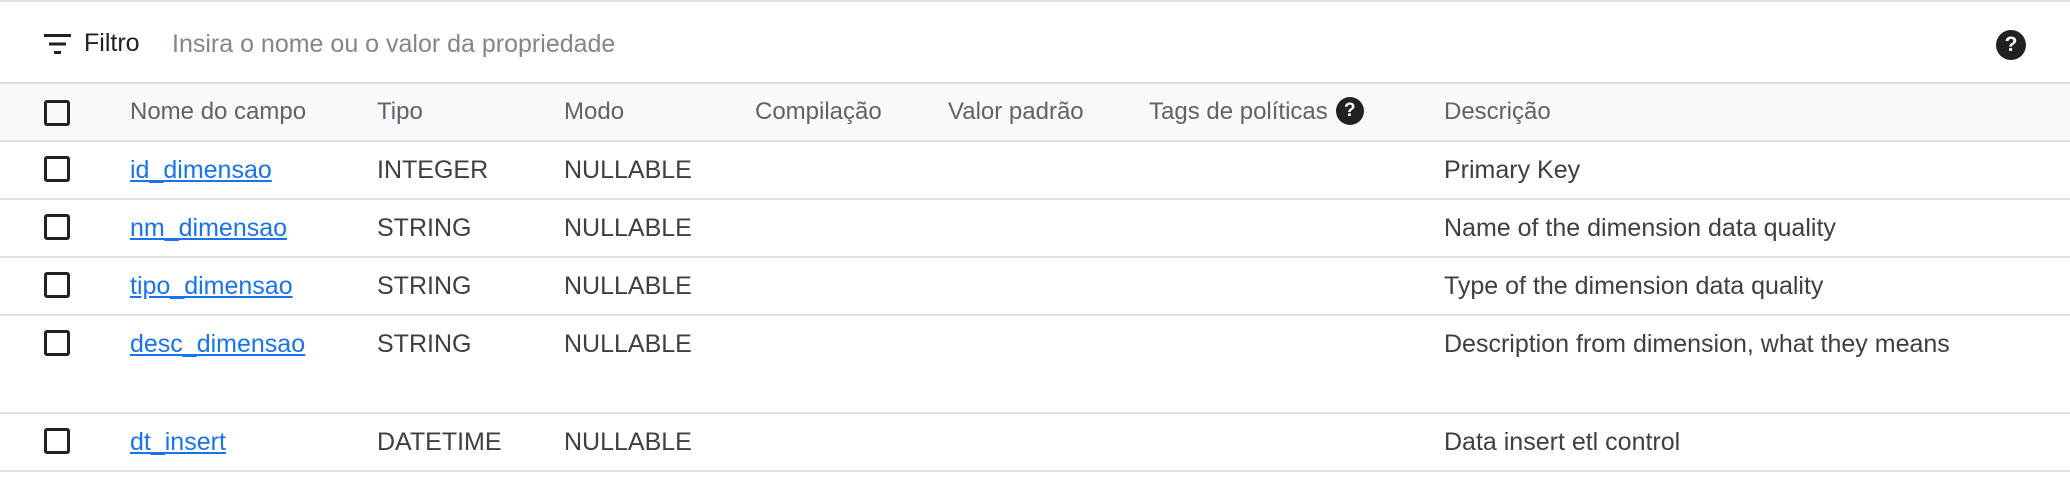 The height and width of the screenshot is (490, 2070). What do you see at coordinates (112, 43) in the screenshot?
I see `filter-label: Filtro` at bounding box center [112, 43].